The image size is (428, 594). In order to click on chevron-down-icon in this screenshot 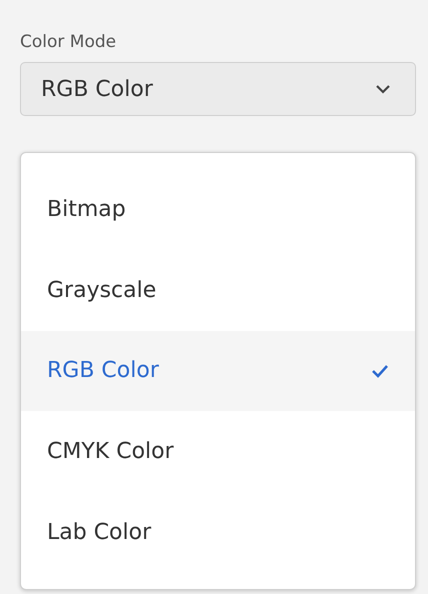, I will do `click(383, 89)`.